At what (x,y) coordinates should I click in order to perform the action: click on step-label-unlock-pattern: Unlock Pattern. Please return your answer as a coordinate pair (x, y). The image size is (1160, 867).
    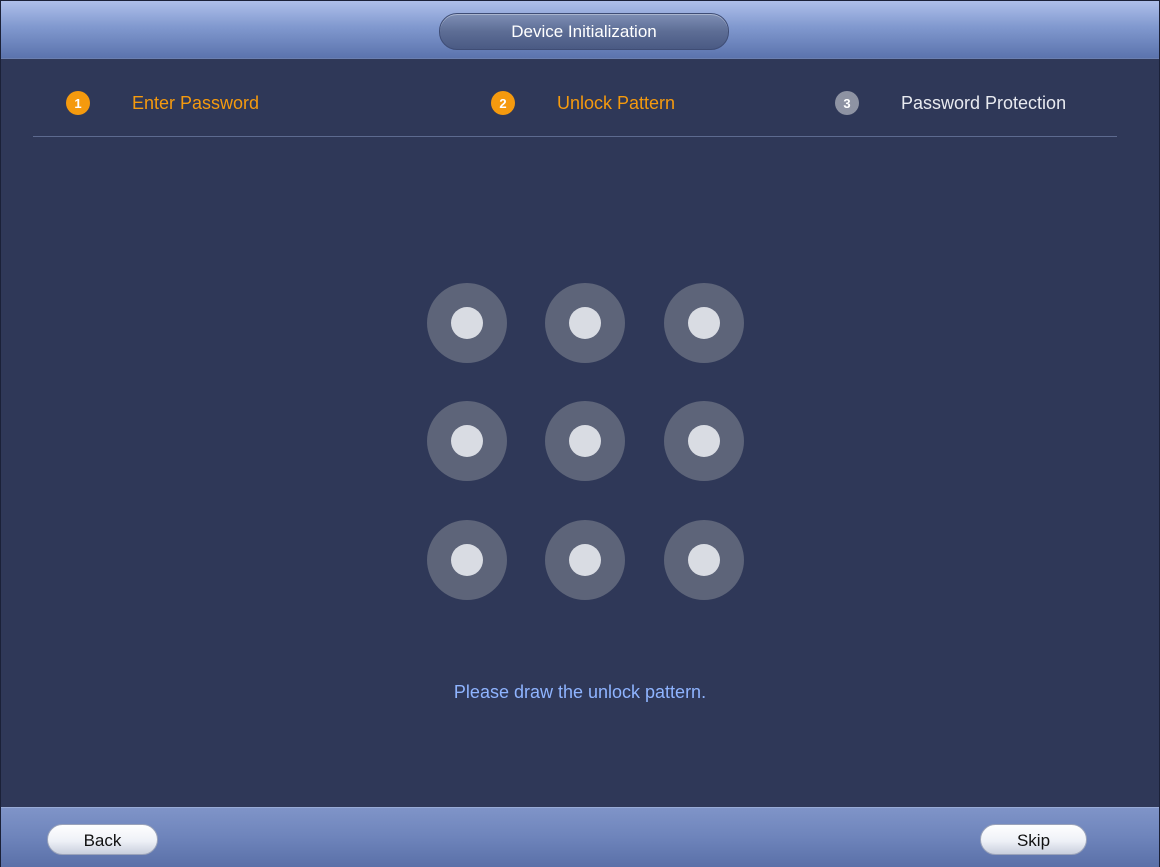
    Looking at the image, I should click on (616, 102).